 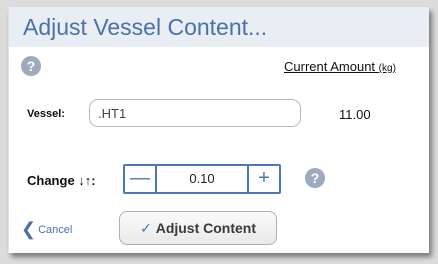 What do you see at coordinates (46, 114) in the screenshot?
I see `vessel-label: Vessel:` at bounding box center [46, 114].